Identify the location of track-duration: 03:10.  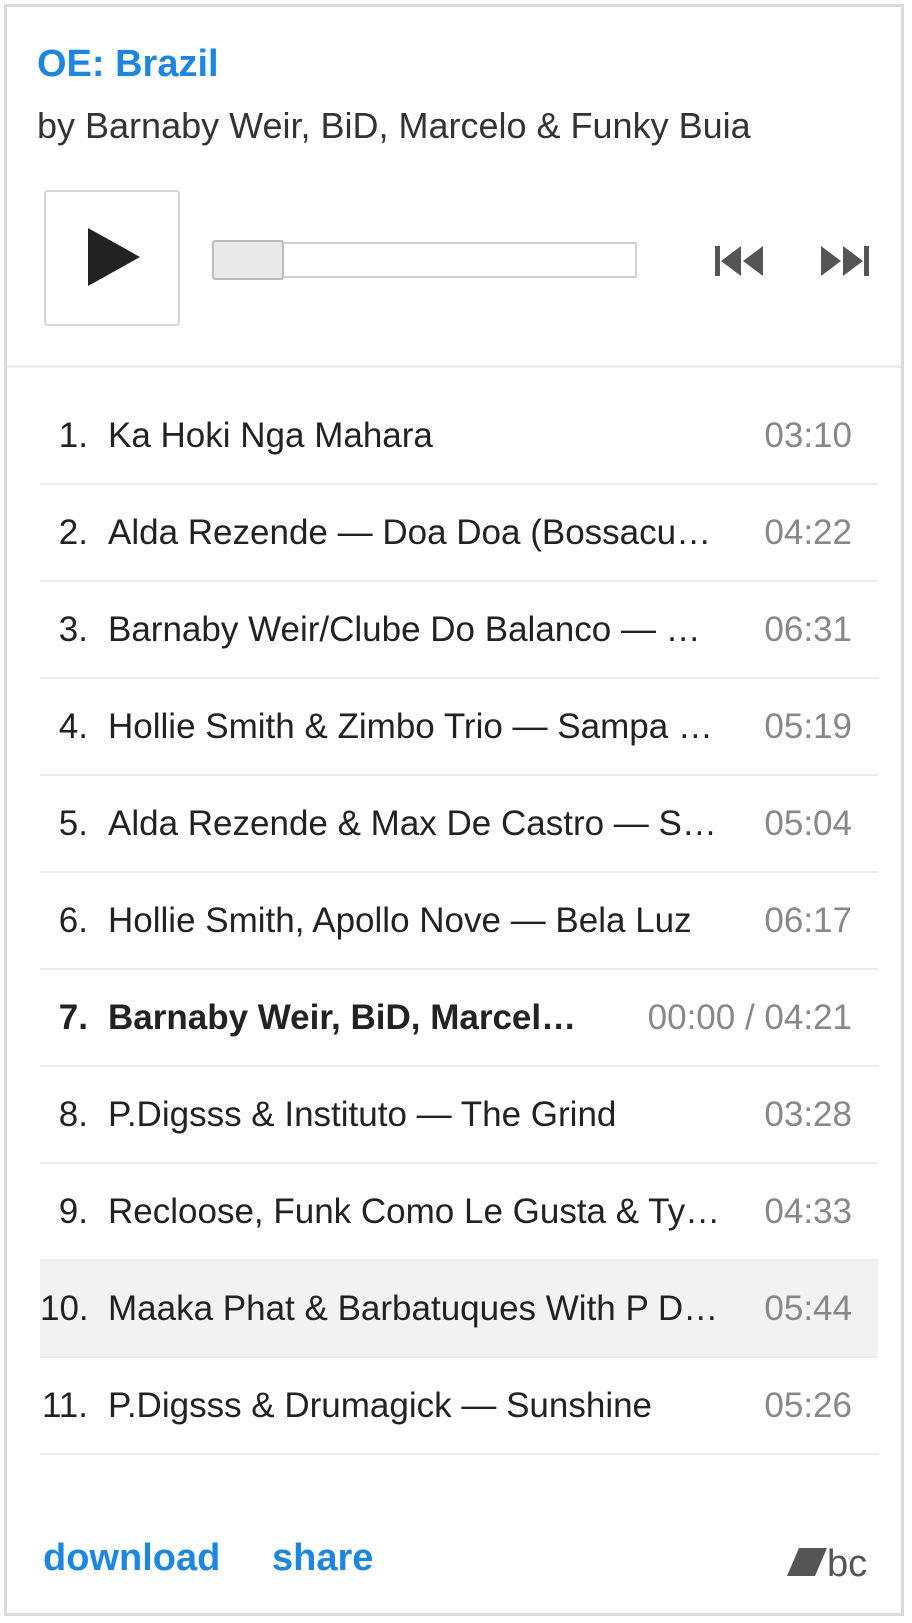
(808, 435).